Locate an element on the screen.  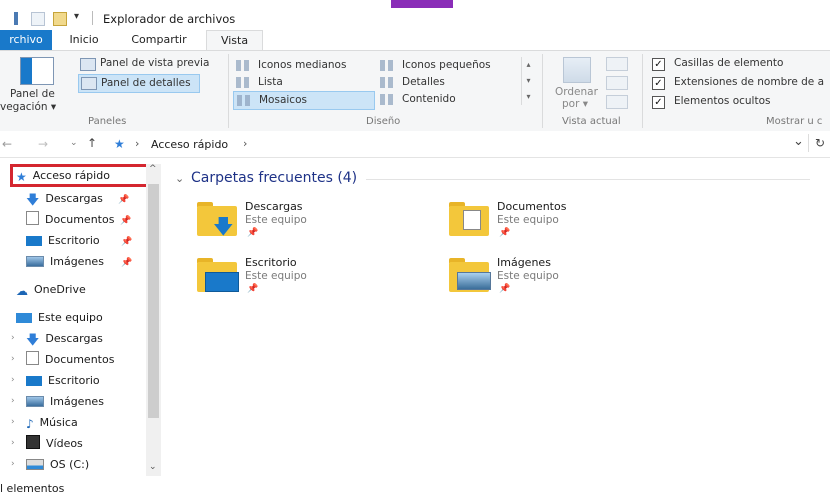
address-dropdown-icon: ⌄ is located at coordinates (798, 141).